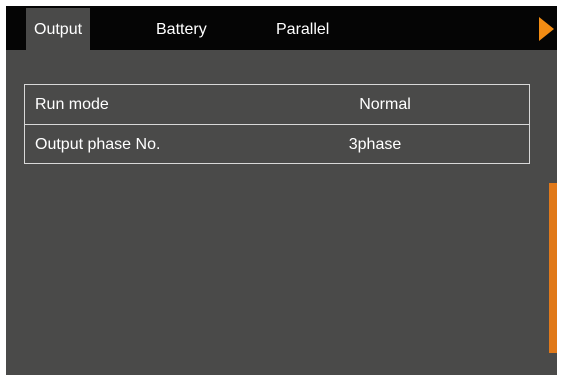 The width and height of the screenshot is (563, 381). What do you see at coordinates (546, 29) in the screenshot?
I see `next-page-arrow-icon` at bounding box center [546, 29].